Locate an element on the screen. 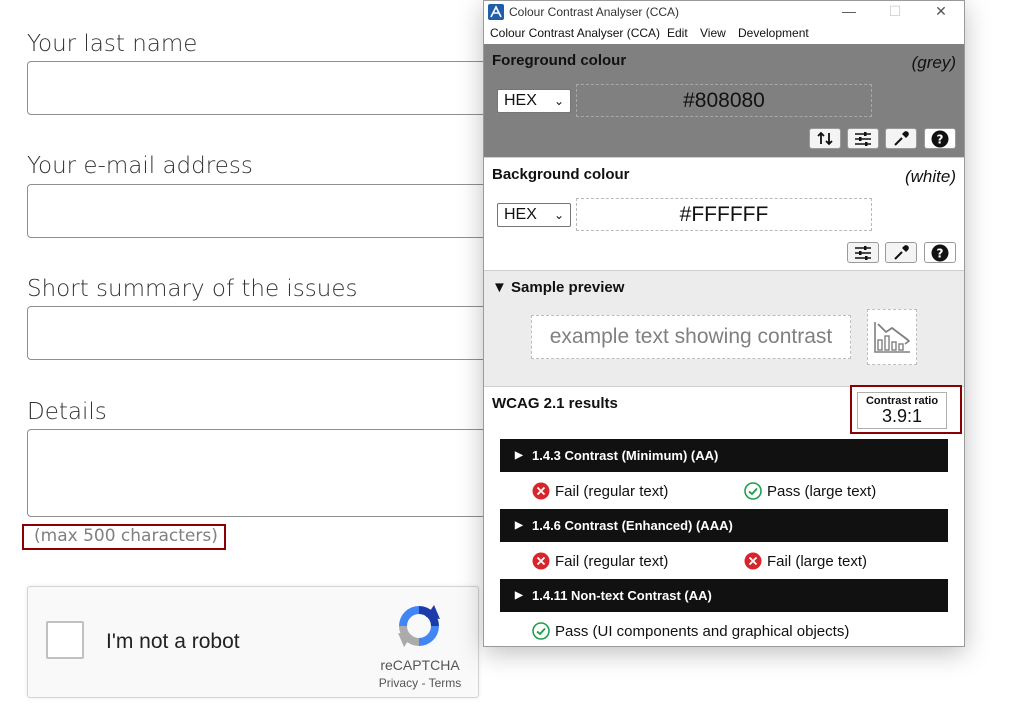 The image size is (1012, 728). details-hint: (max 500 characters) is located at coordinates (126, 536).